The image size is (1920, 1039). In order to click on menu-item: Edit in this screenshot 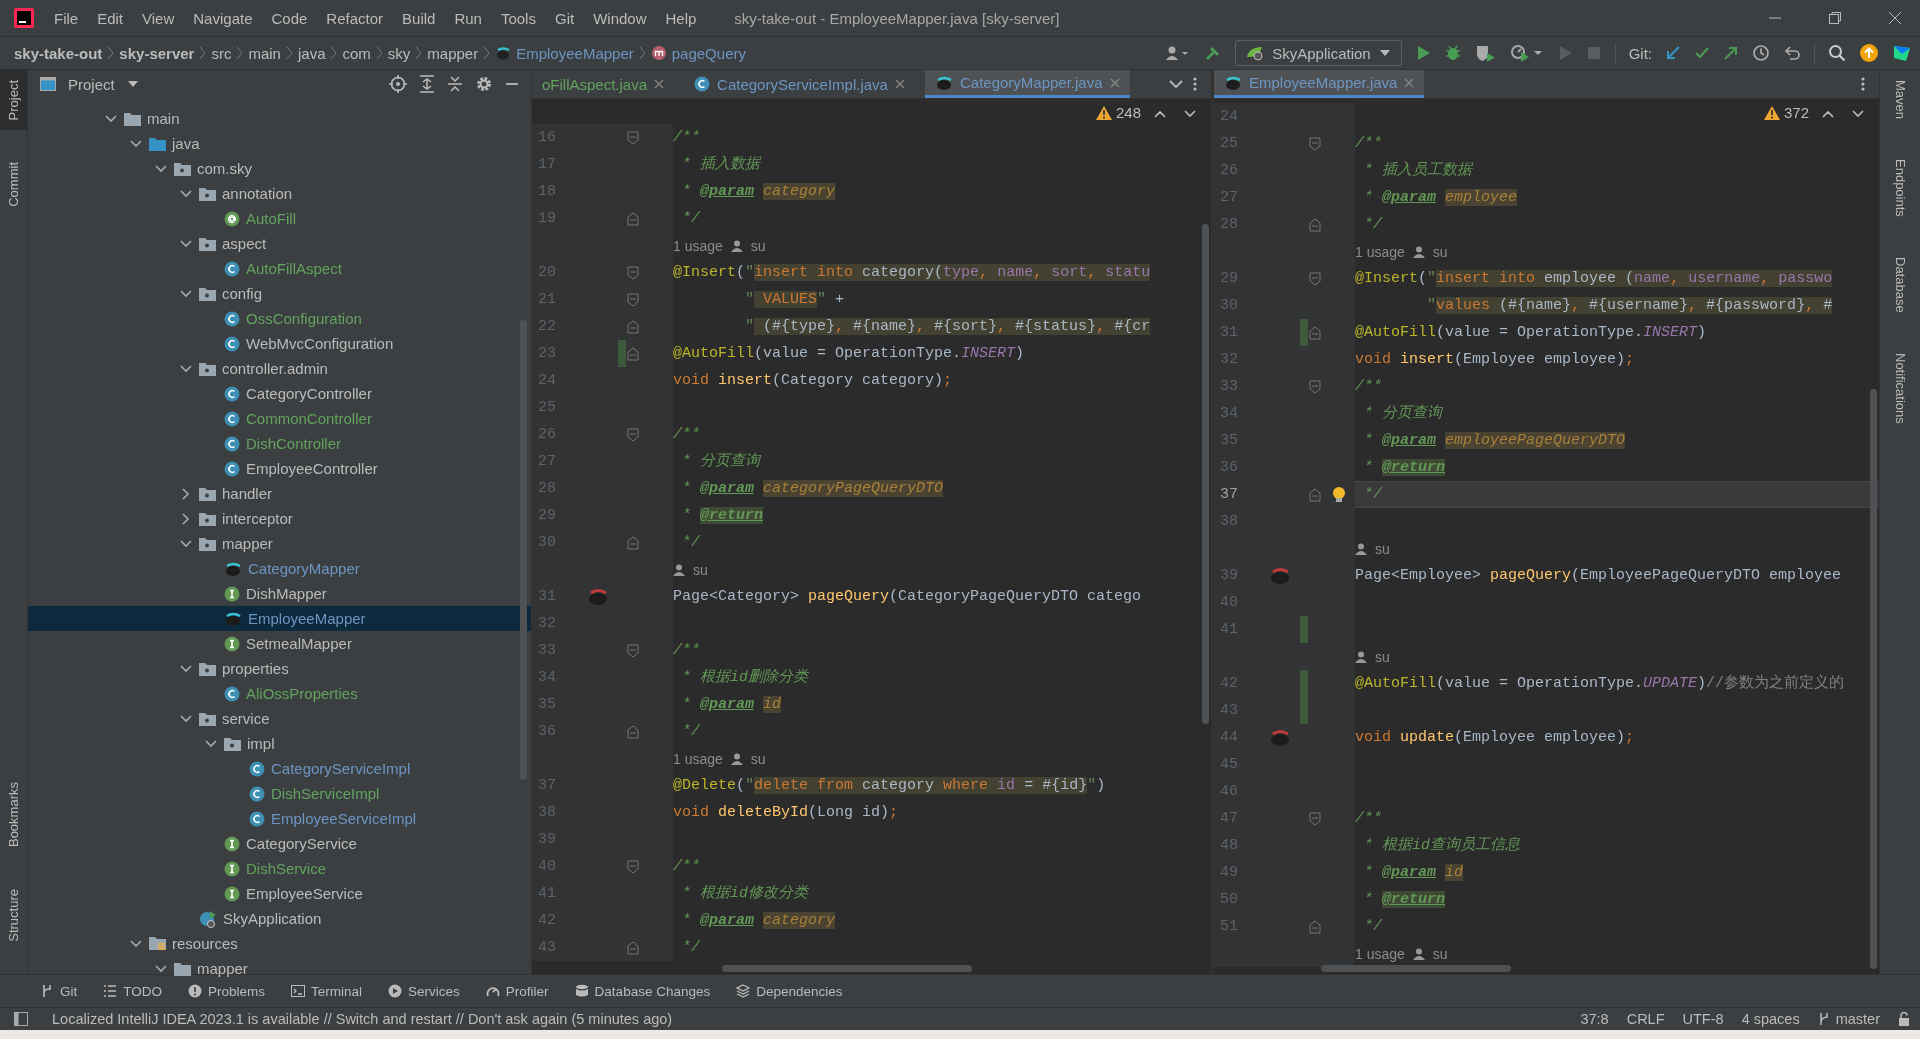, I will do `click(110, 18)`.